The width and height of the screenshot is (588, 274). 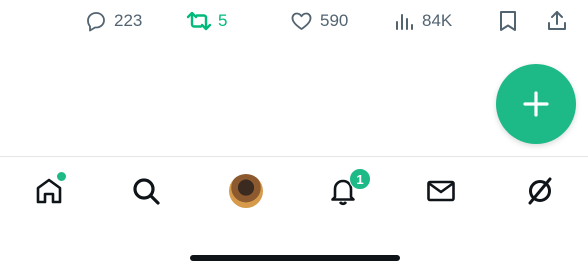 I want to click on like-count: 590, so click(x=334, y=20).